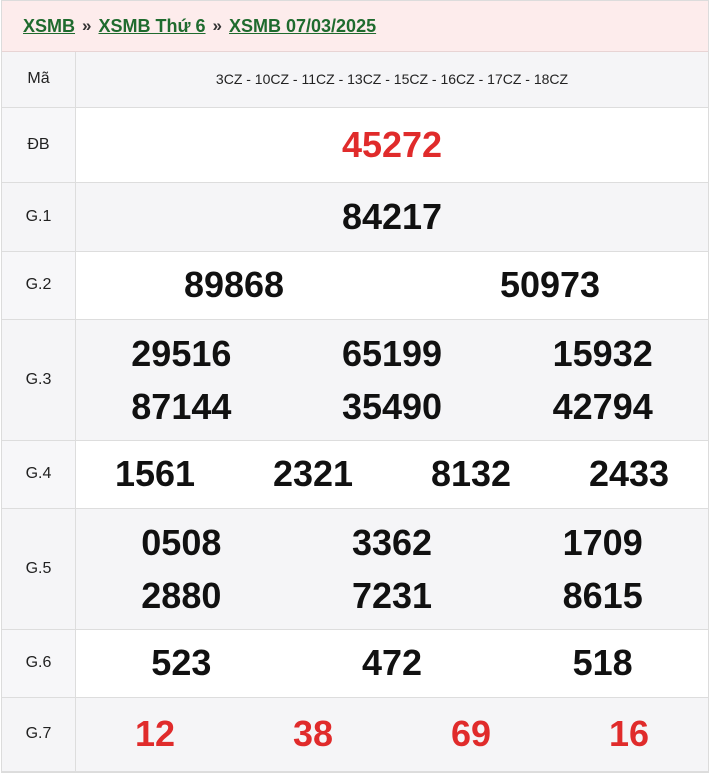  Describe the element at coordinates (355, 734) in the screenshot. I see `table-row-g7: G.7 12 38 69 16` at that location.